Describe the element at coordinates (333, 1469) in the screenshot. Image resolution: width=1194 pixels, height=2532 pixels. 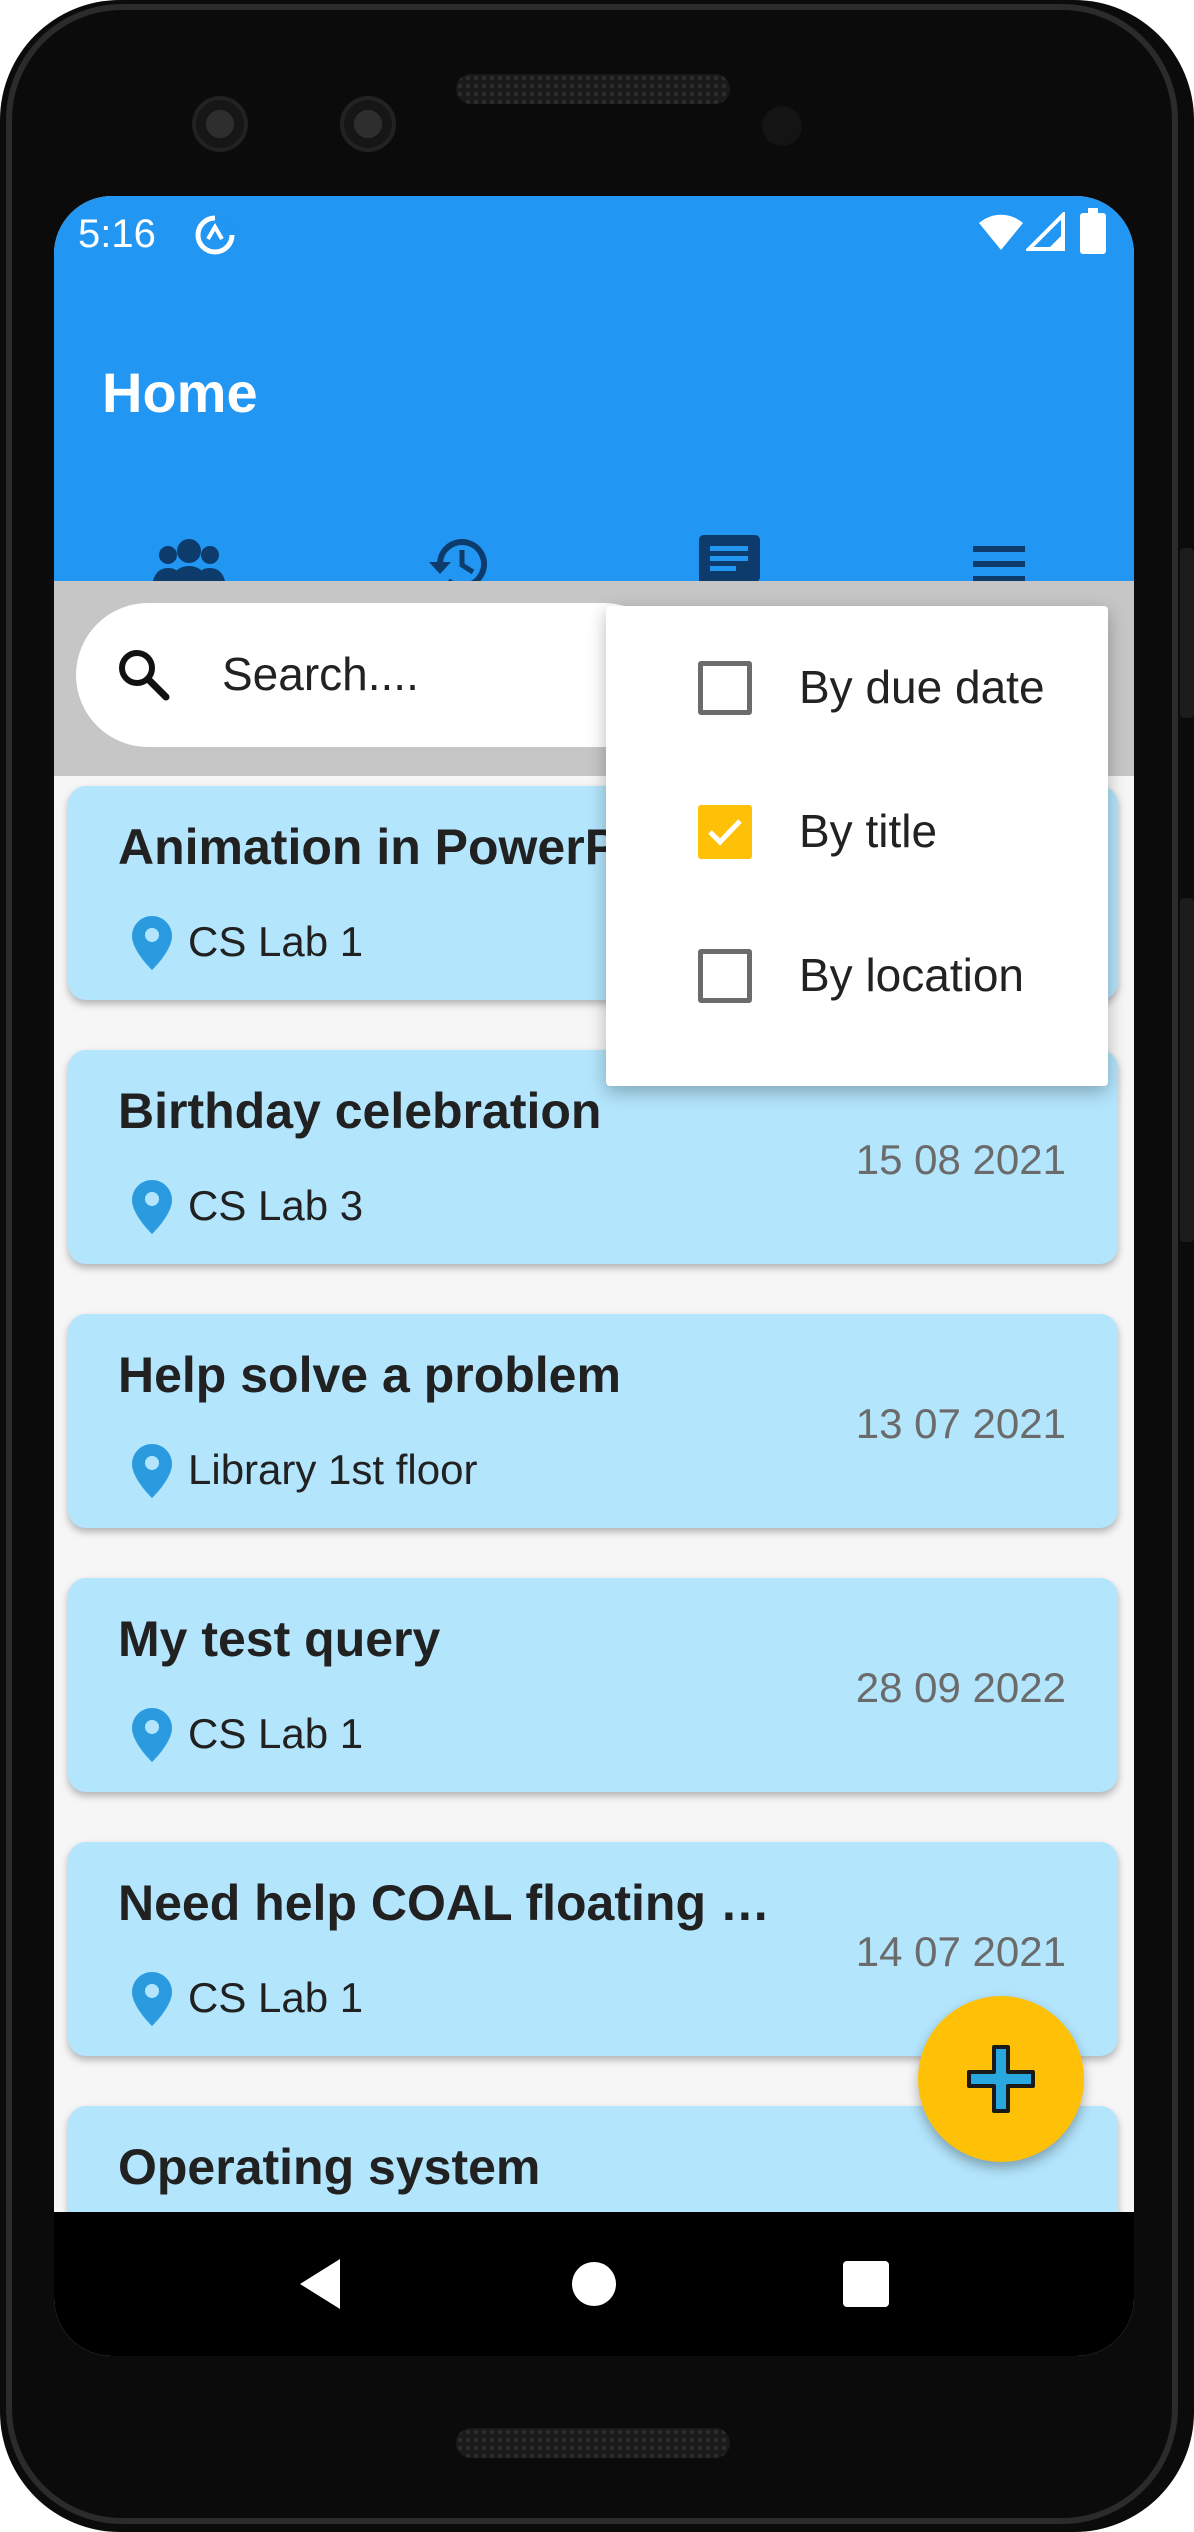
I see `card-location: Library 1st floor` at that location.